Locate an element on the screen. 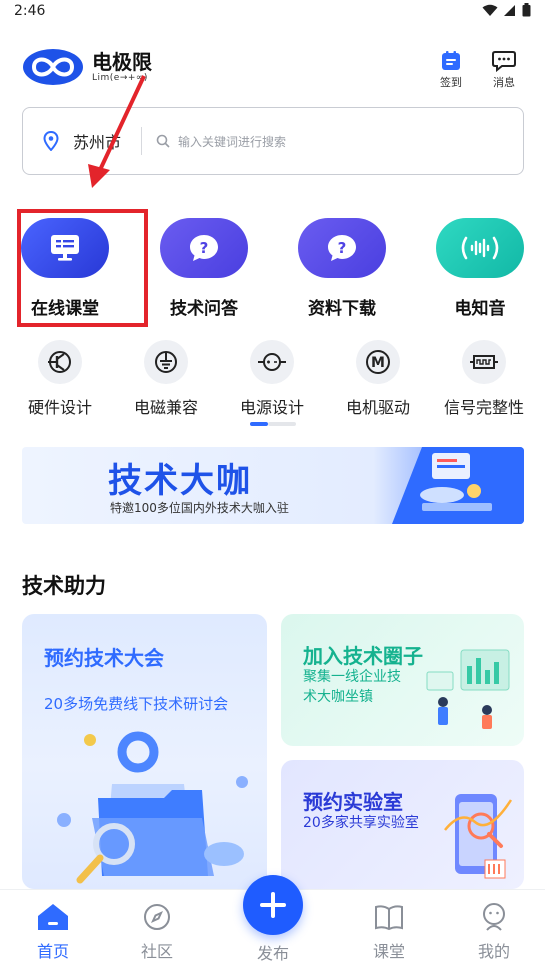  messages-button: 消息 is located at coordinates (504, 70).